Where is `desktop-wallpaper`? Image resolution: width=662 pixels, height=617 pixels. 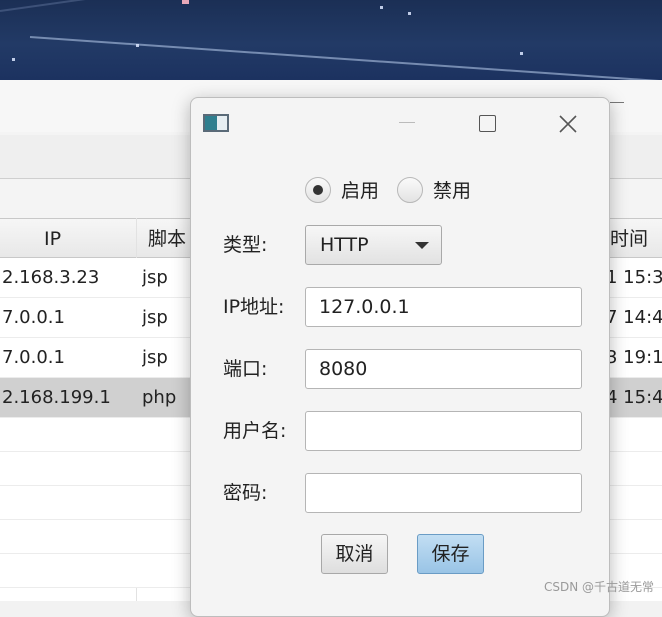 desktop-wallpaper is located at coordinates (331, 40).